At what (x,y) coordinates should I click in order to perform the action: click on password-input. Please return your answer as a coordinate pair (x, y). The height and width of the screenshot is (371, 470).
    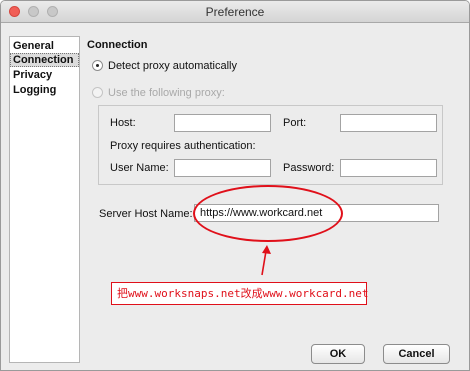
    Looking at the image, I should click on (388, 168).